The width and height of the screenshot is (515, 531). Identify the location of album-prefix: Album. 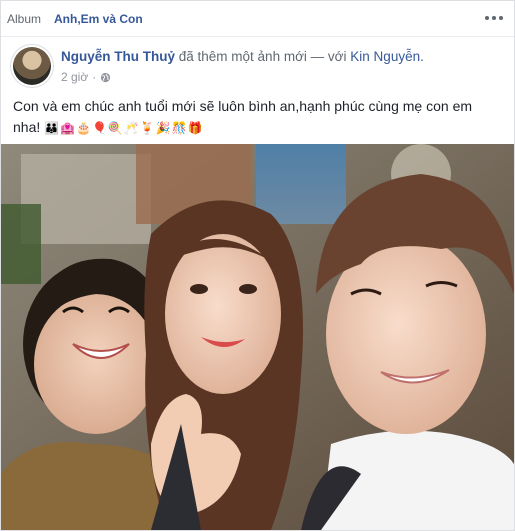
(24, 19).